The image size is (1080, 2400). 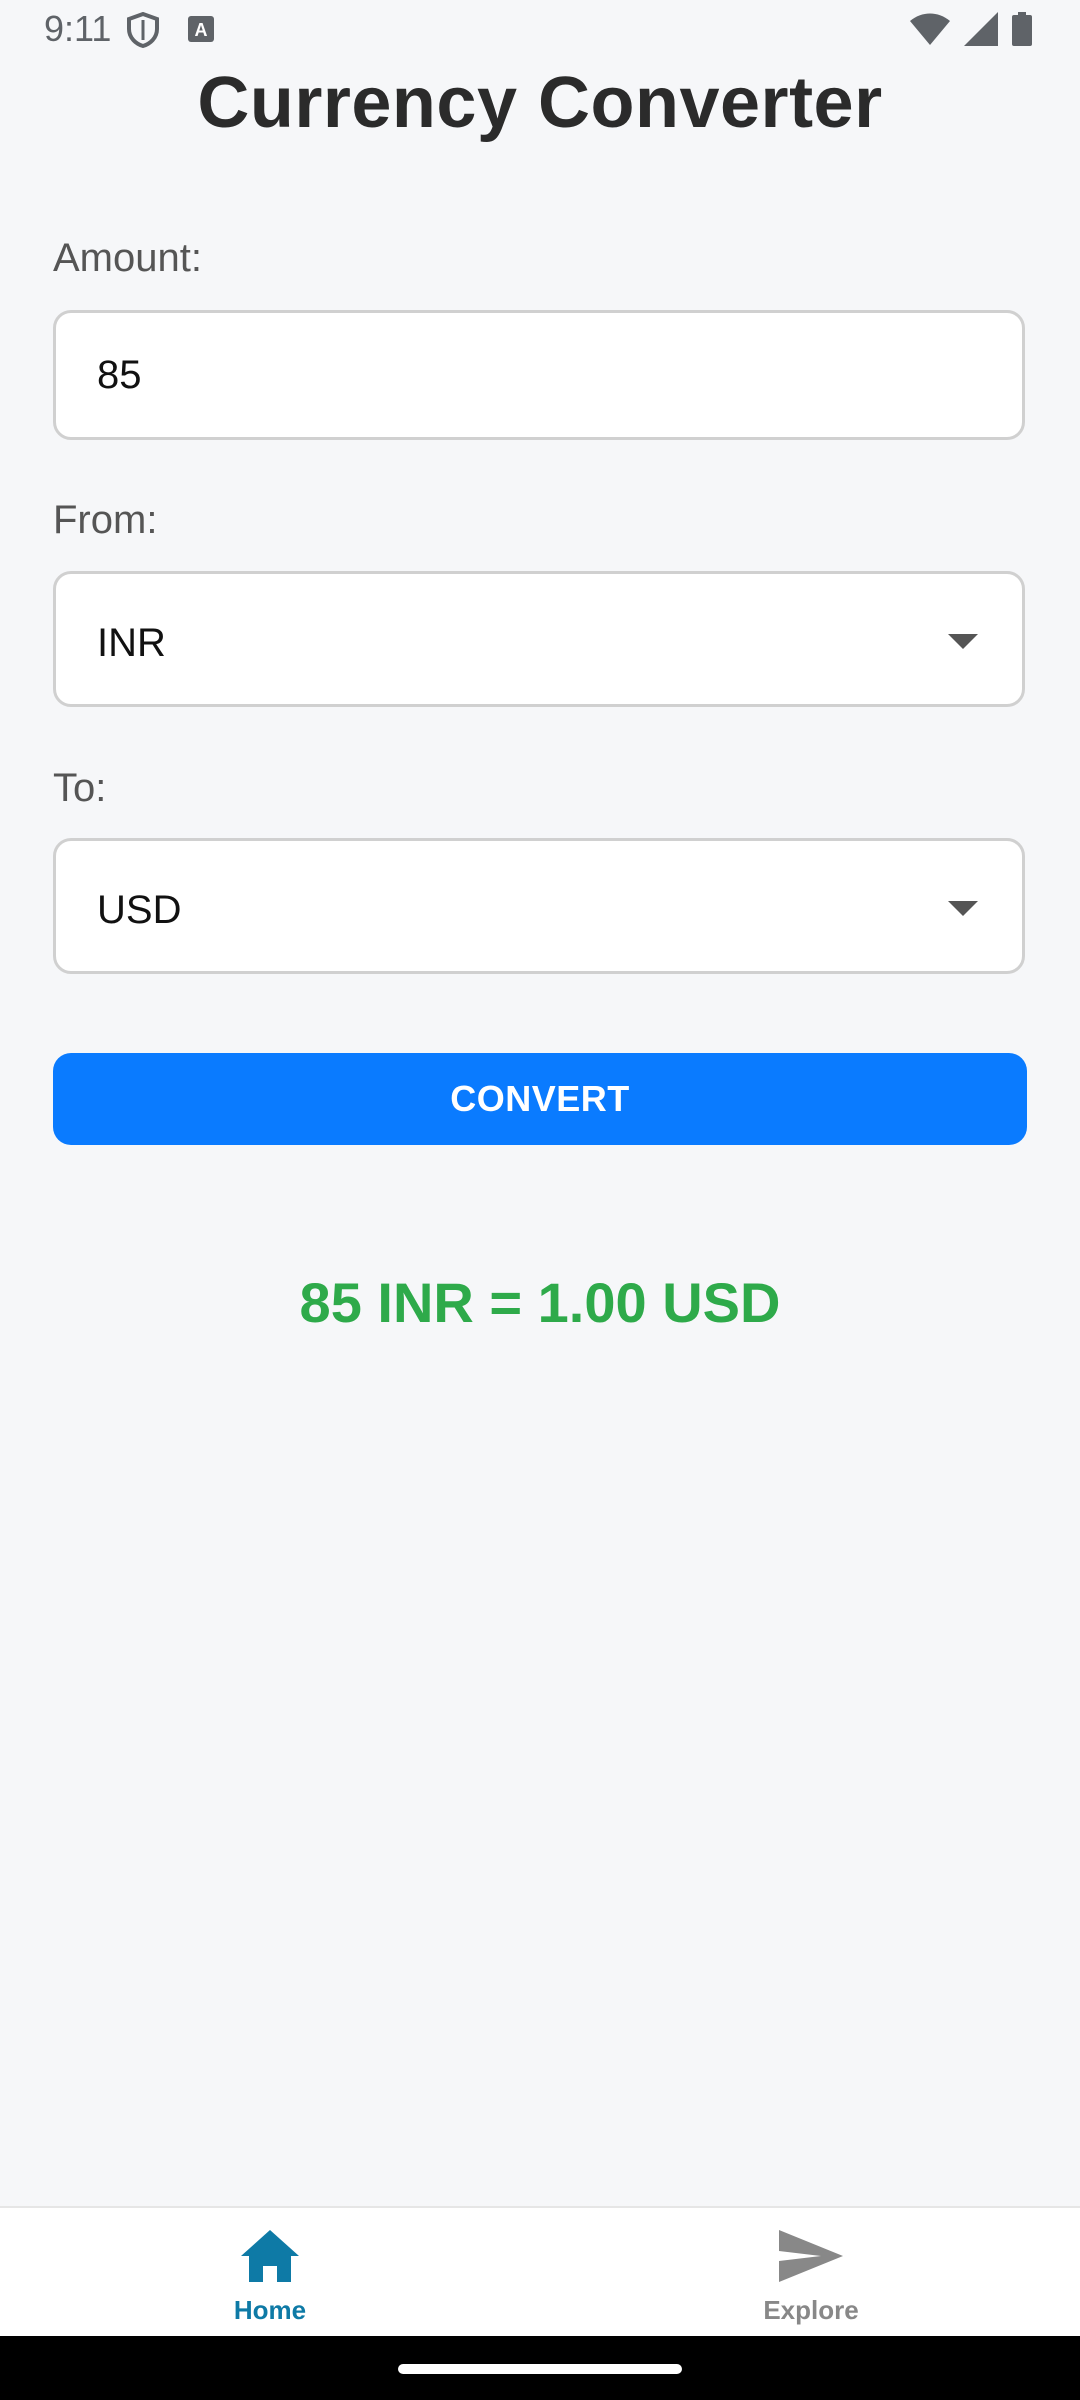 What do you see at coordinates (78, 28) in the screenshot?
I see `status-time: 9:11` at bounding box center [78, 28].